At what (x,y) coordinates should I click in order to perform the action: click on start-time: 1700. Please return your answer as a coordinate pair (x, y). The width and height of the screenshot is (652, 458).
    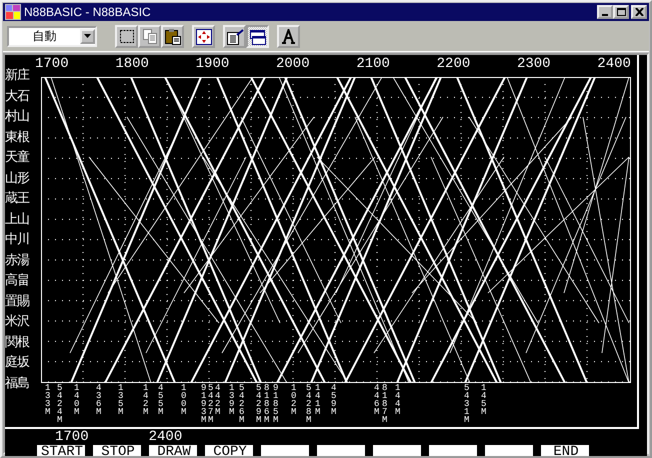
    Looking at the image, I should click on (72, 437).